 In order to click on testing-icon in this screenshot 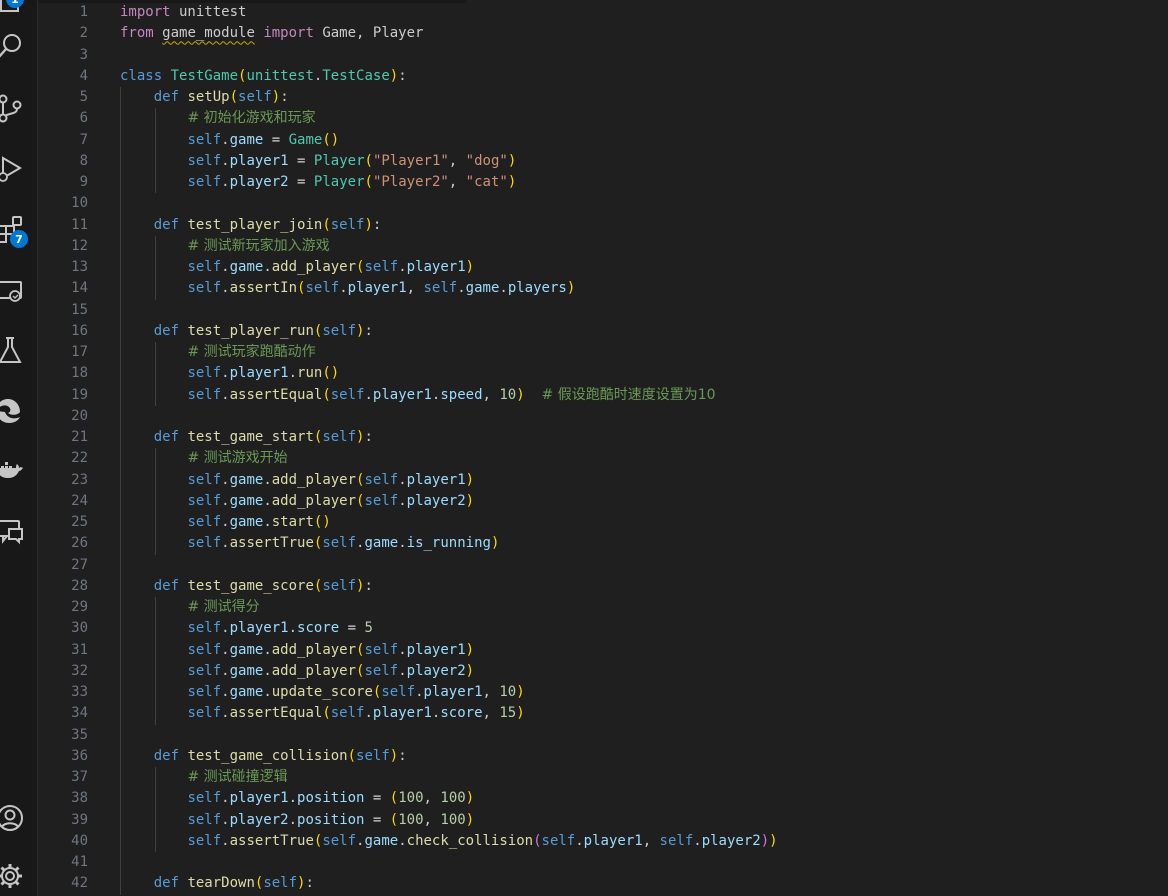, I will do `click(15, 350)`.